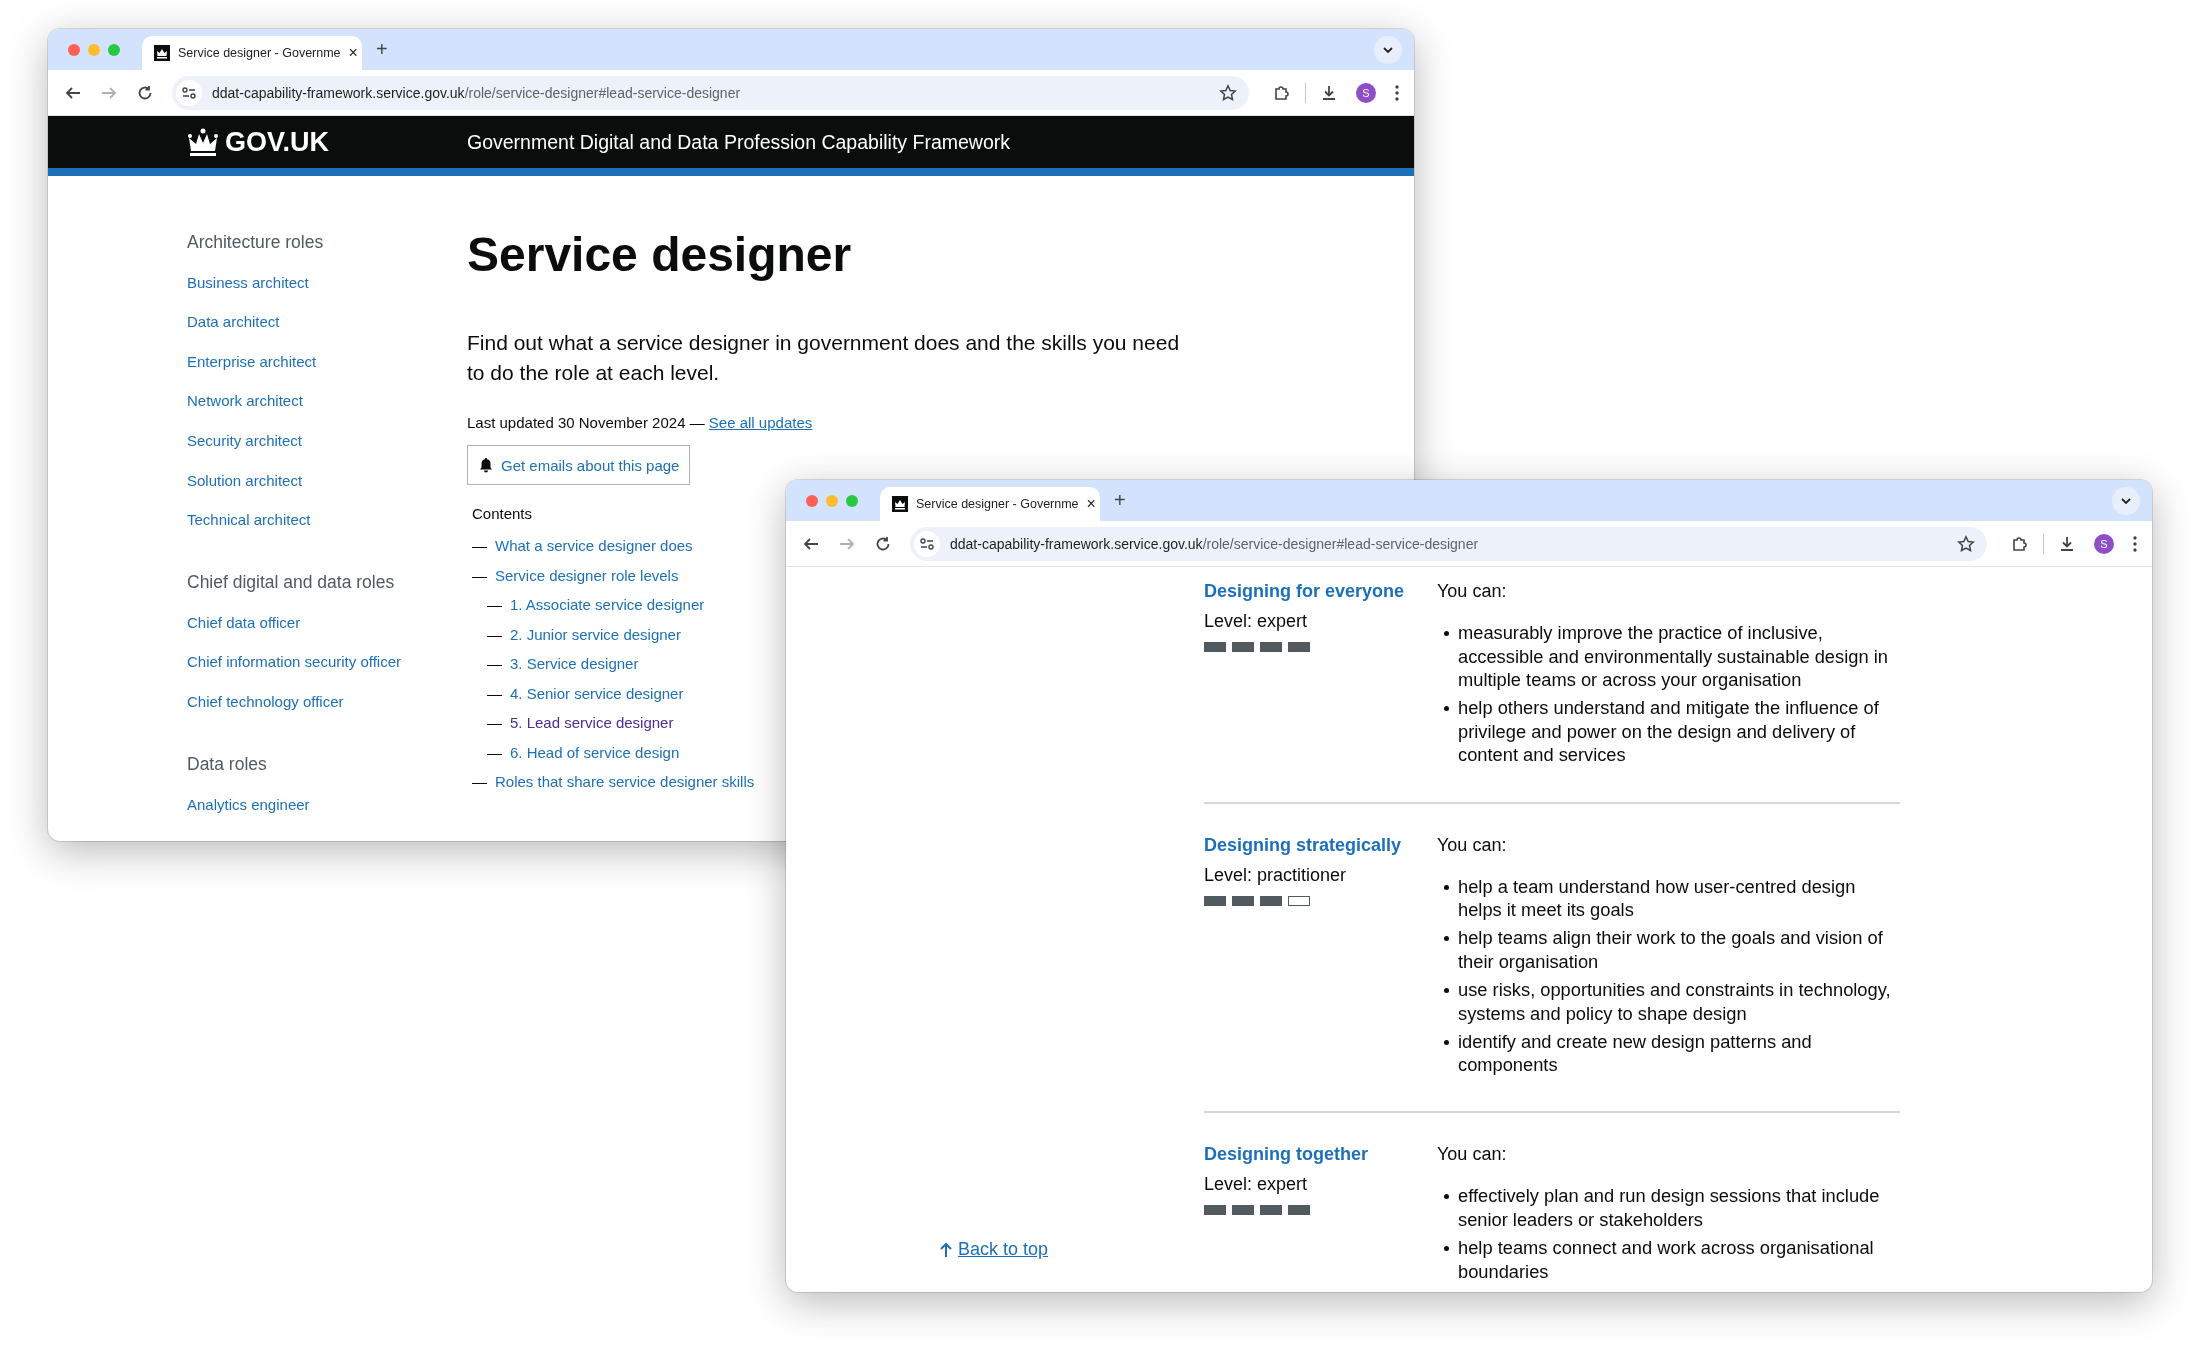  Describe the element at coordinates (597, 693) in the screenshot. I see `contents-link: 4. Senior service designer` at that location.